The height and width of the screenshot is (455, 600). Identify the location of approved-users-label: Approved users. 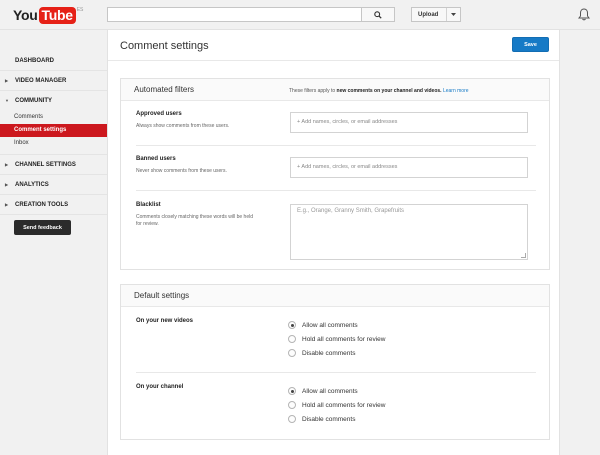
(159, 114).